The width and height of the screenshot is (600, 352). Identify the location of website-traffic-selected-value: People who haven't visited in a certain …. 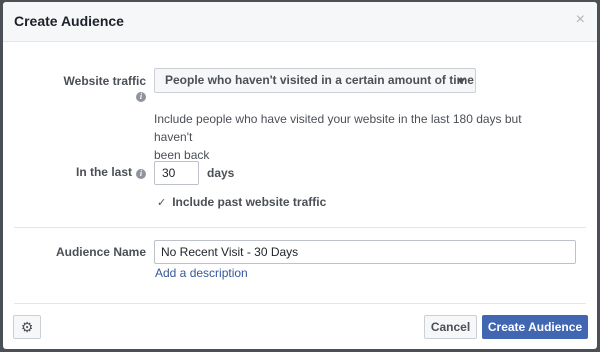
(319, 80).